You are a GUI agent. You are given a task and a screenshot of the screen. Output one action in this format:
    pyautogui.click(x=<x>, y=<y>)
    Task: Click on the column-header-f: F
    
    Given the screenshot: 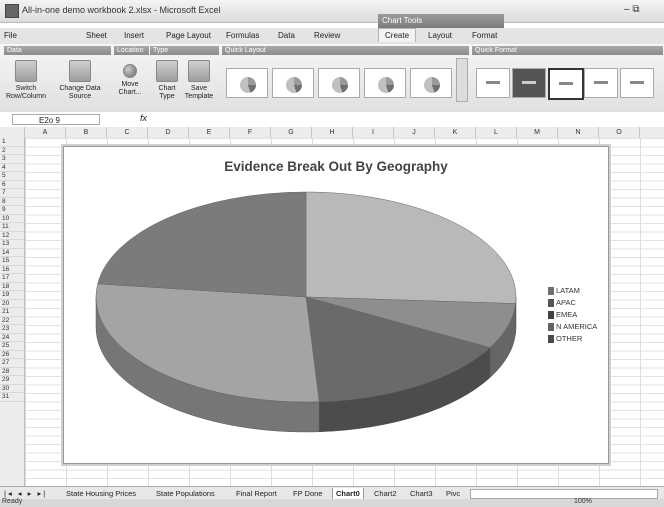 What is the action you would take?
    pyautogui.click(x=250, y=132)
    